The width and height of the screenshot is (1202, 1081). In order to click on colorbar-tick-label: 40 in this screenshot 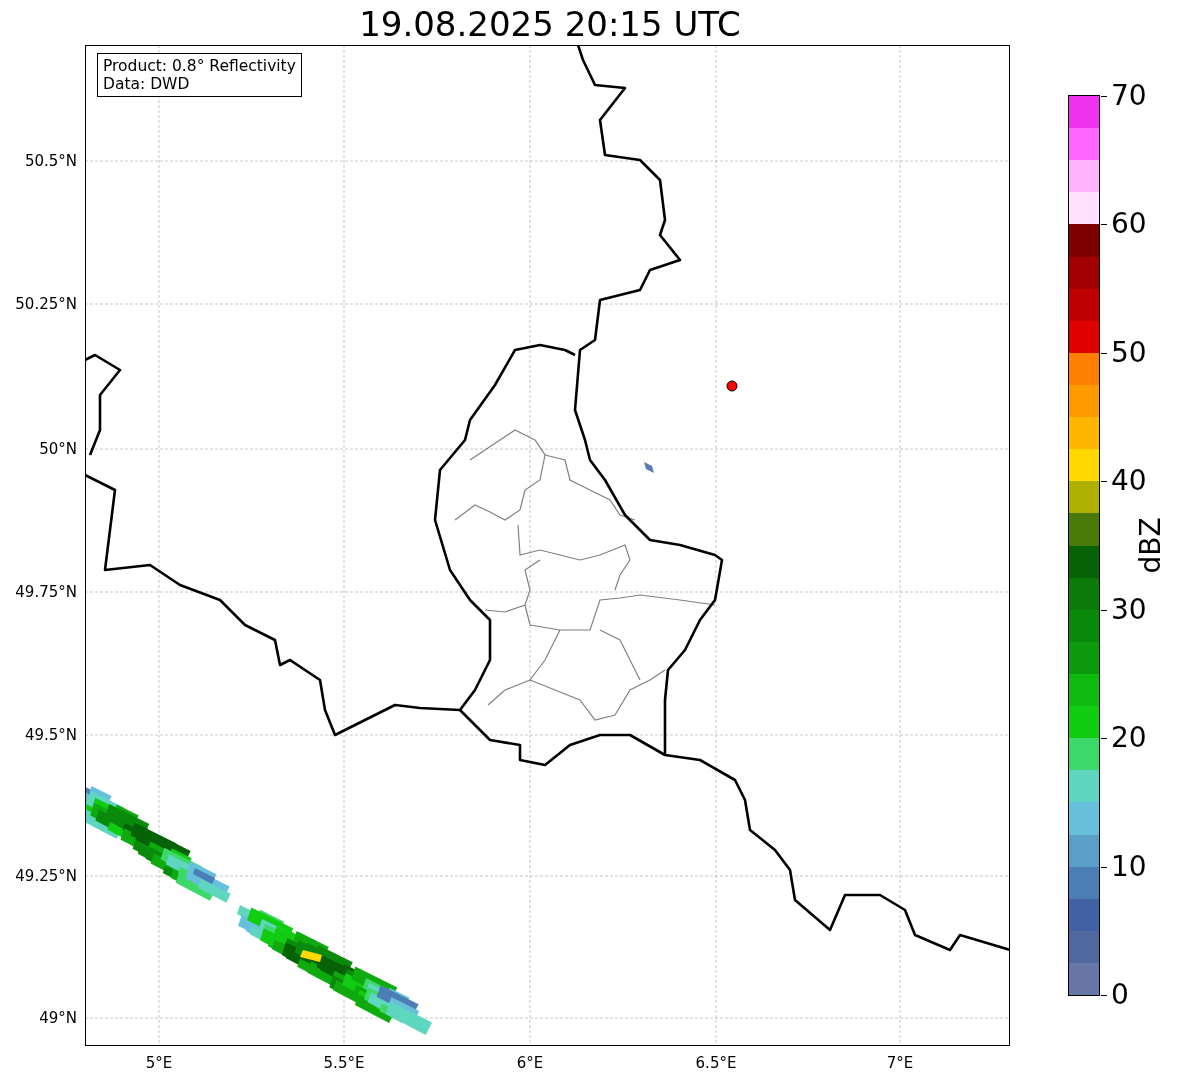, I will do `click(1124, 481)`.